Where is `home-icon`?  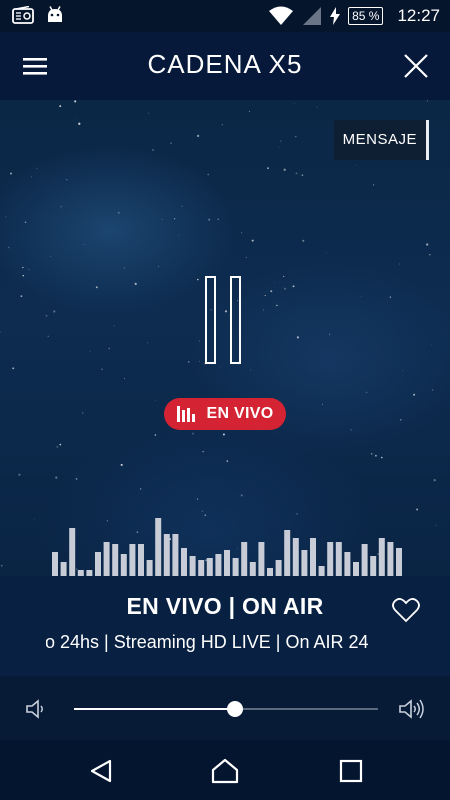 home-icon is located at coordinates (225, 771).